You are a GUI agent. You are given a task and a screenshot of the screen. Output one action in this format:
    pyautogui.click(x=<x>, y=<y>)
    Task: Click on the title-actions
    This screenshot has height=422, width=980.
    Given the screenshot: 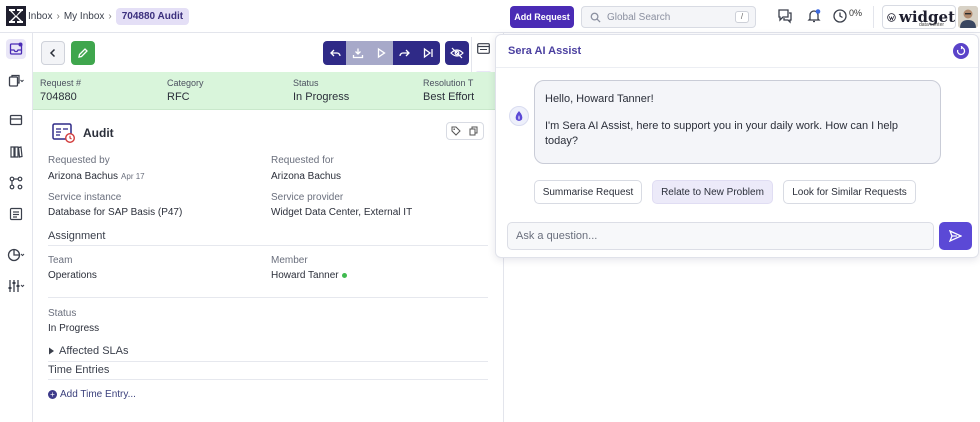 What is the action you would take?
    pyautogui.click(x=465, y=131)
    